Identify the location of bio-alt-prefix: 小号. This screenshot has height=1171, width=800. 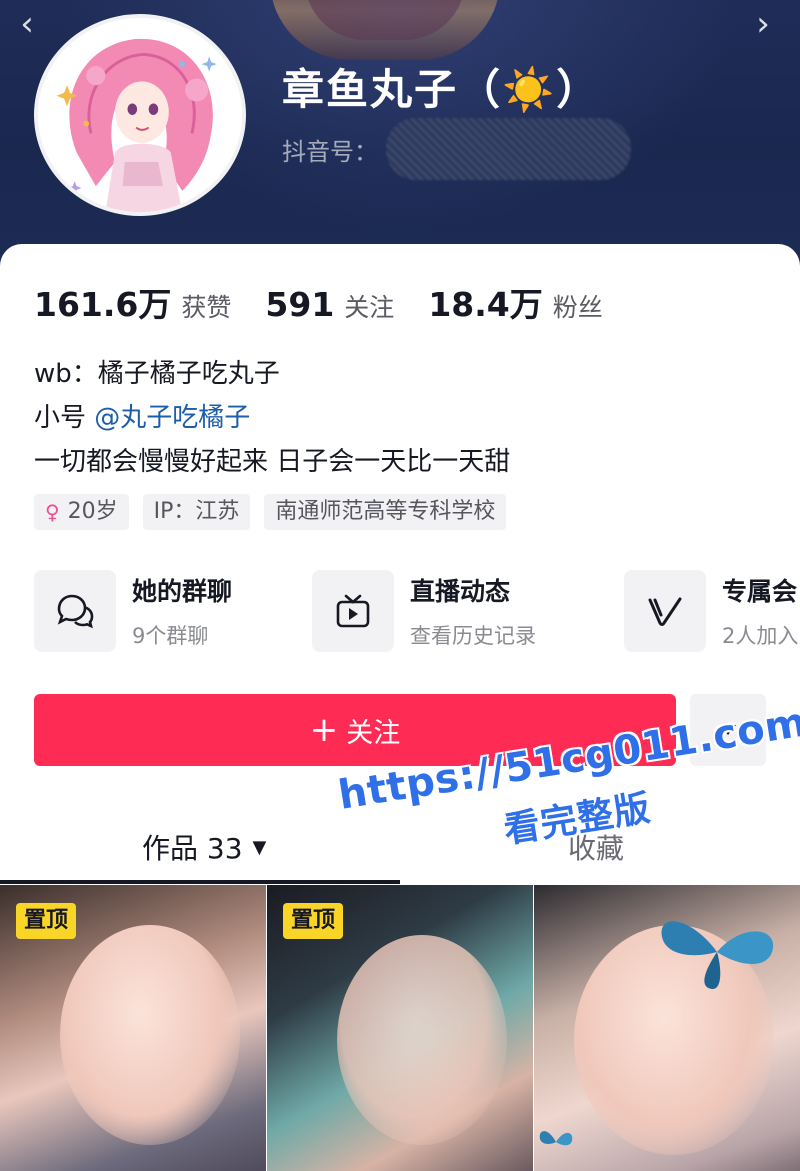
(60, 418).